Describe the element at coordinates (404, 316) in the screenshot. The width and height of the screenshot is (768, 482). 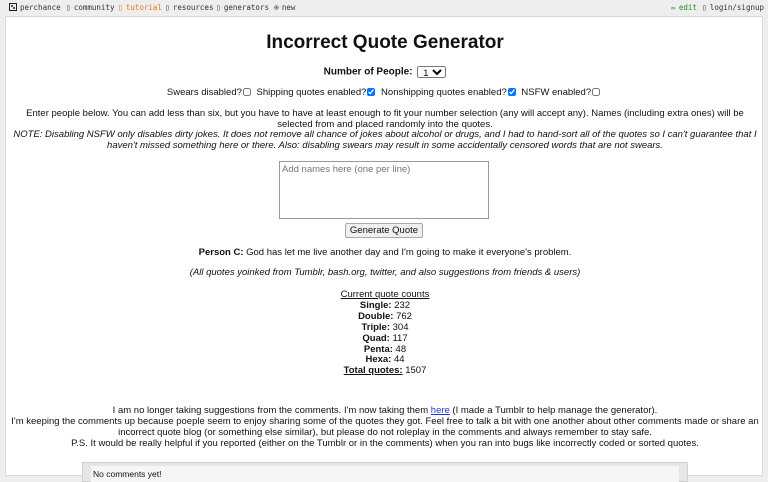
I see `count-value: 762` at that location.